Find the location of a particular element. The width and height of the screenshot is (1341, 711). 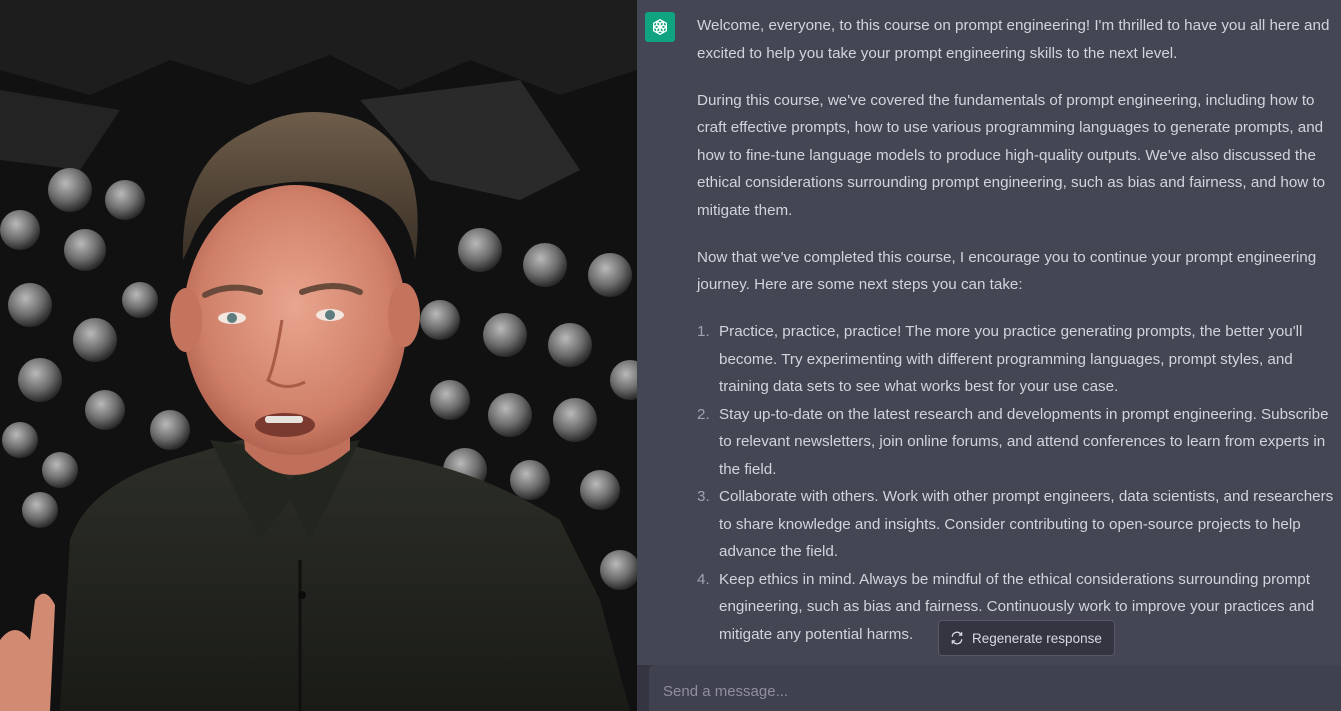

openai-logo-icon is located at coordinates (660, 27).